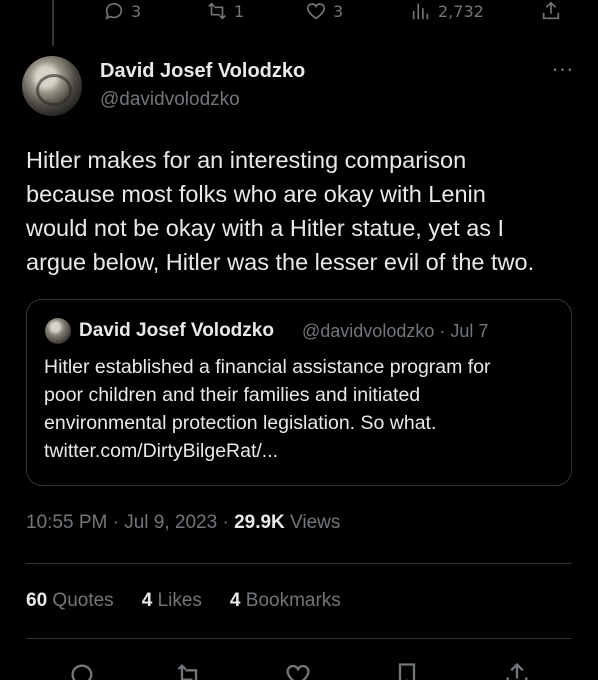  Describe the element at coordinates (338, 11) in the screenshot. I see `like-count: 3` at that location.